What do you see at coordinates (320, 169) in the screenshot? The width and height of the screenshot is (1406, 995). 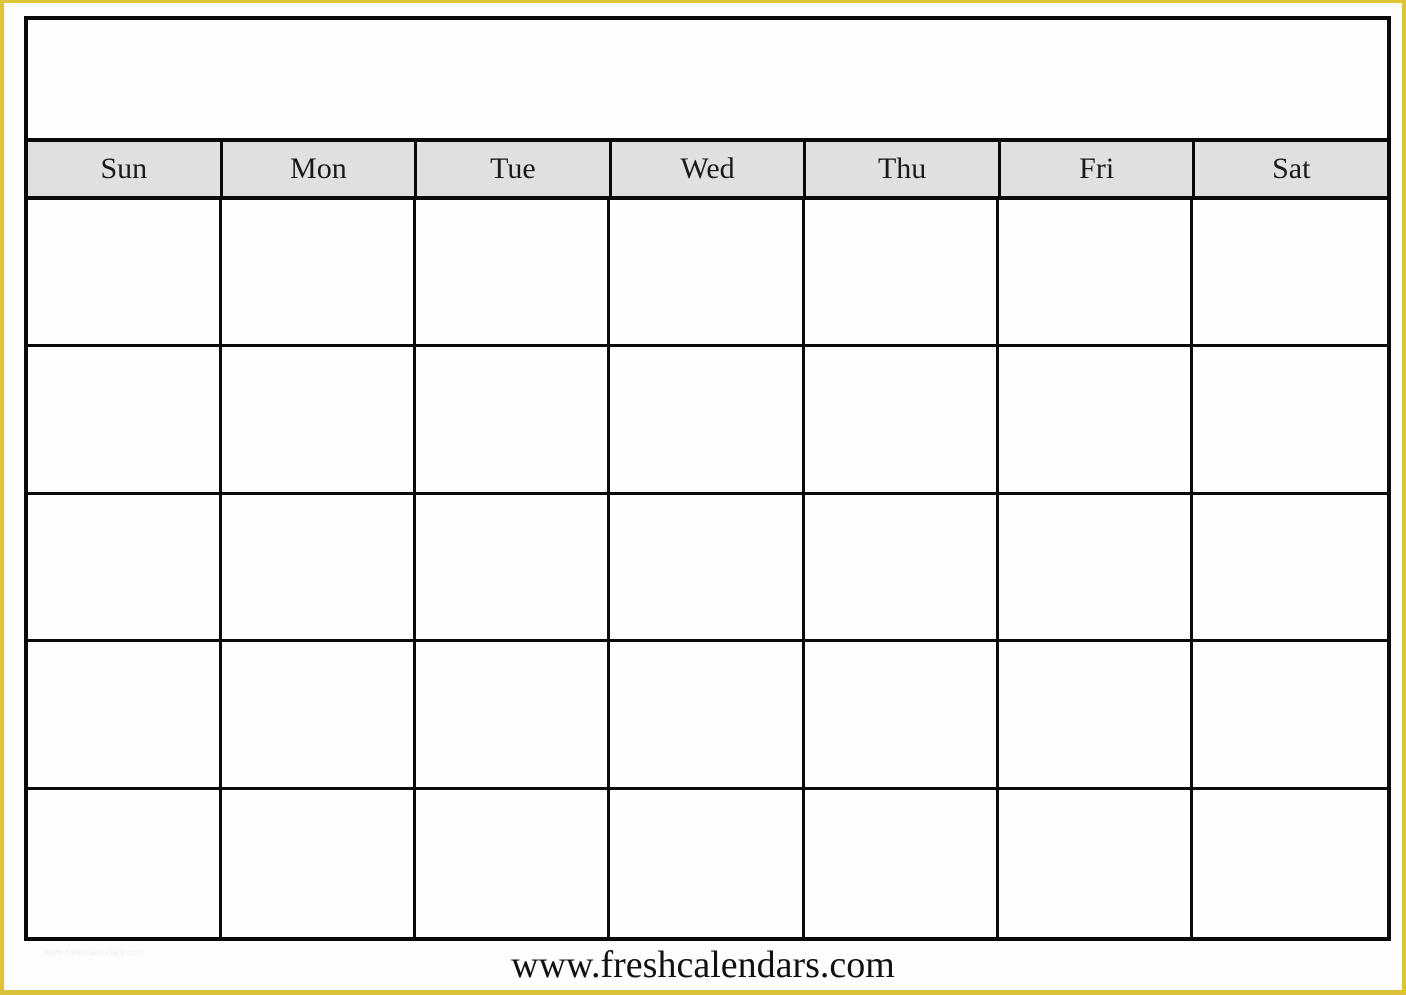 I see `weekday-header-mon: Mon` at bounding box center [320, 169].